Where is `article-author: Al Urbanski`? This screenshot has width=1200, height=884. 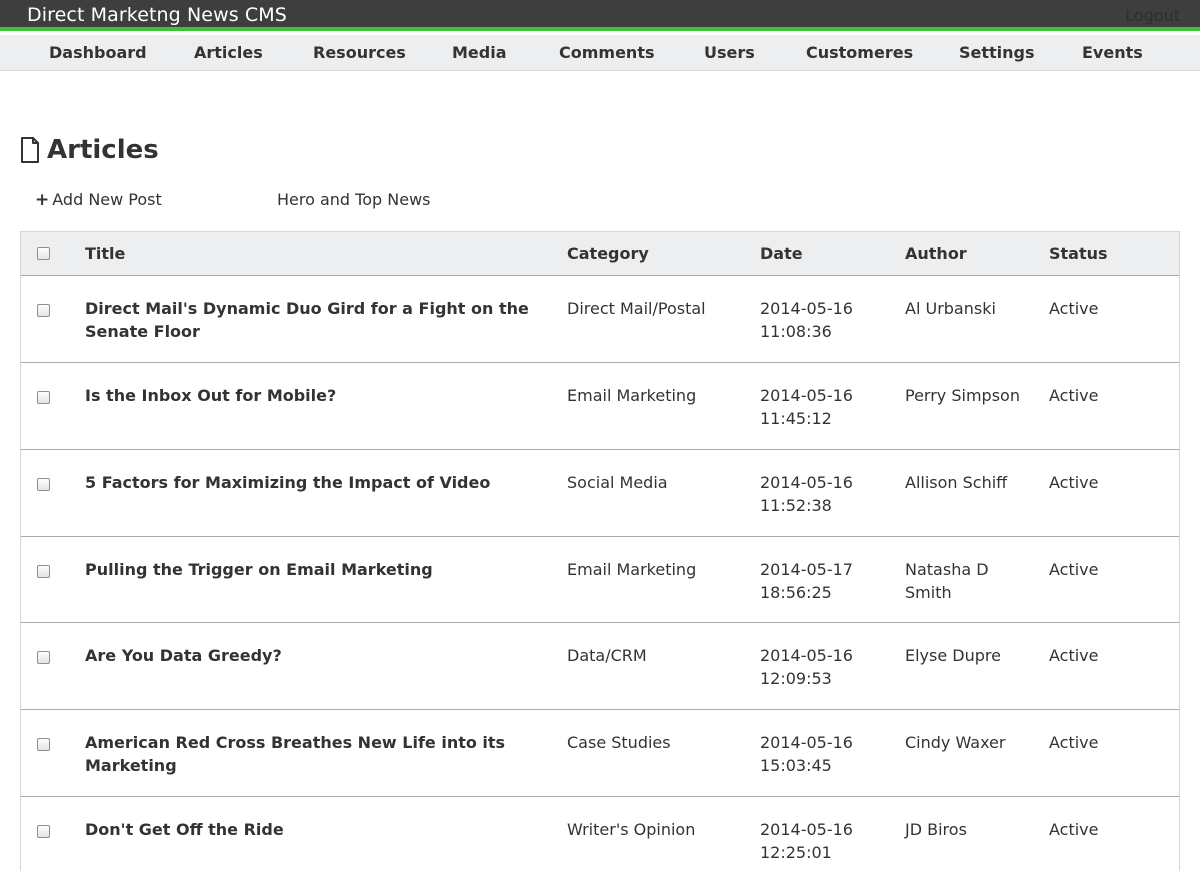
article-author: Al Urbanski is located at coordinates (950, 308).